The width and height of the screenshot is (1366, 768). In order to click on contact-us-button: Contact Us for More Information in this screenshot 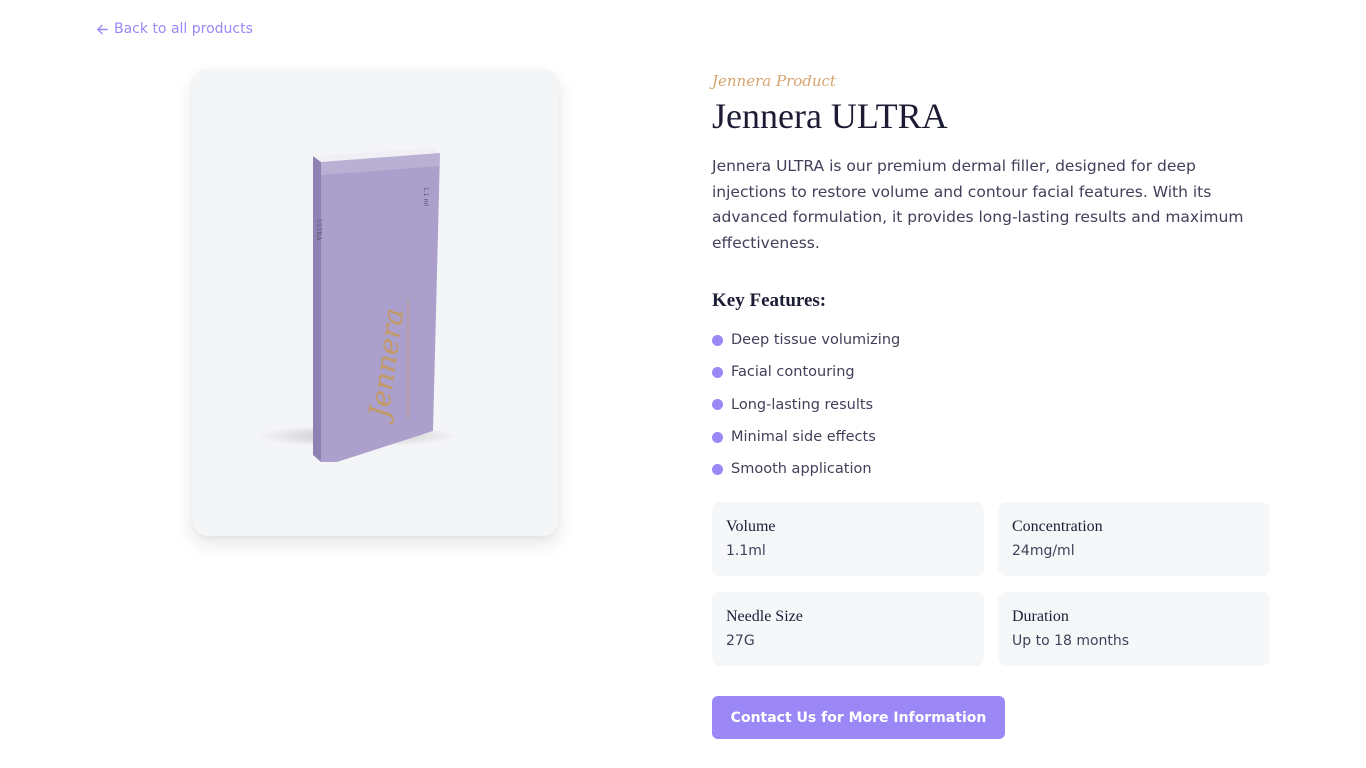, I will do `click(858, 717)`.